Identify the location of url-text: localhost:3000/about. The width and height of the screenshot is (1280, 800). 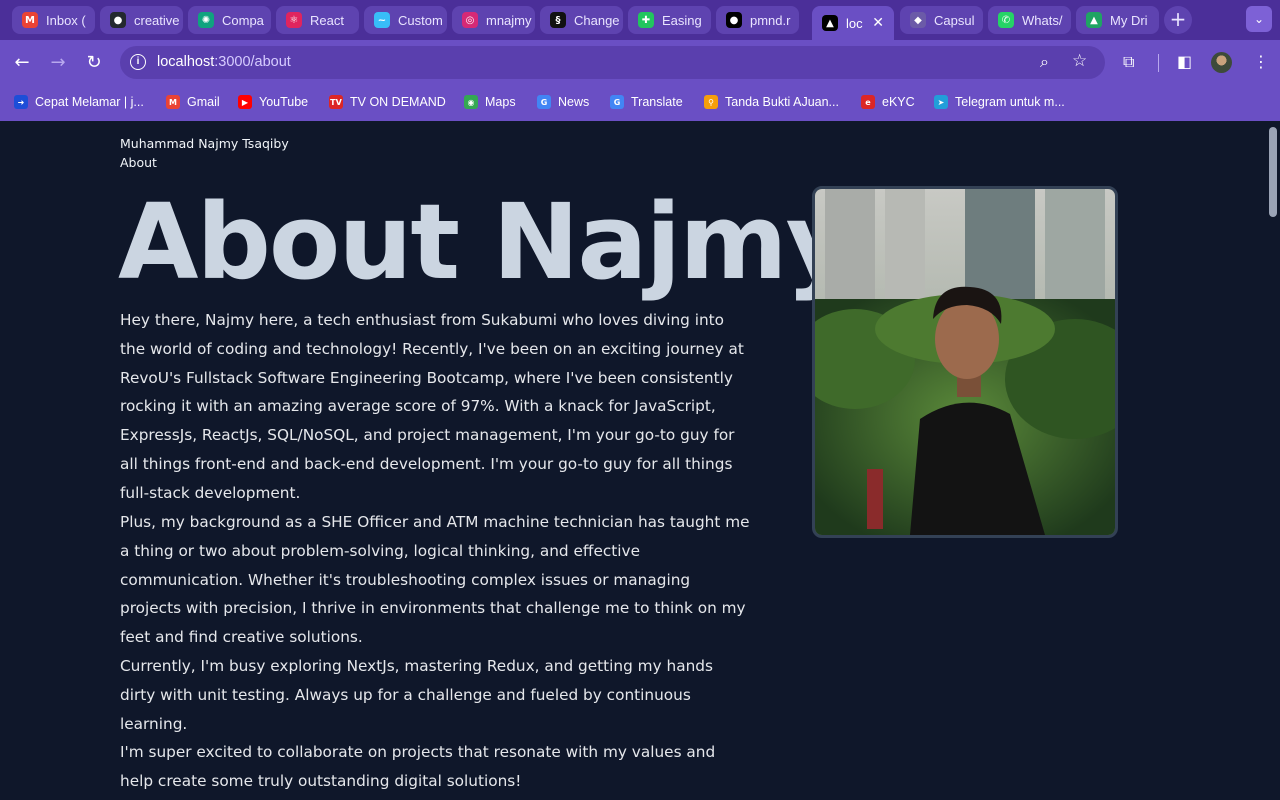
(224, 62).